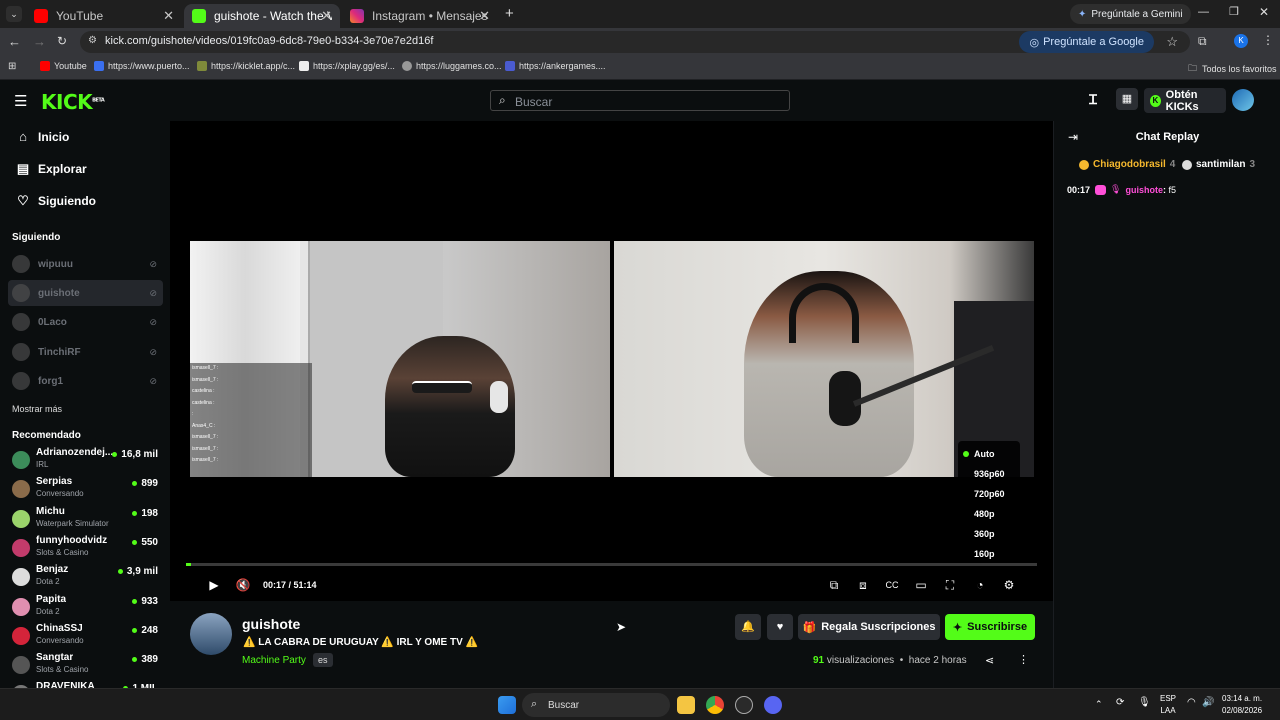  Describe the element at coordinates (979, 454) in the screenshot. I see `quality-option: Auto` at that location.